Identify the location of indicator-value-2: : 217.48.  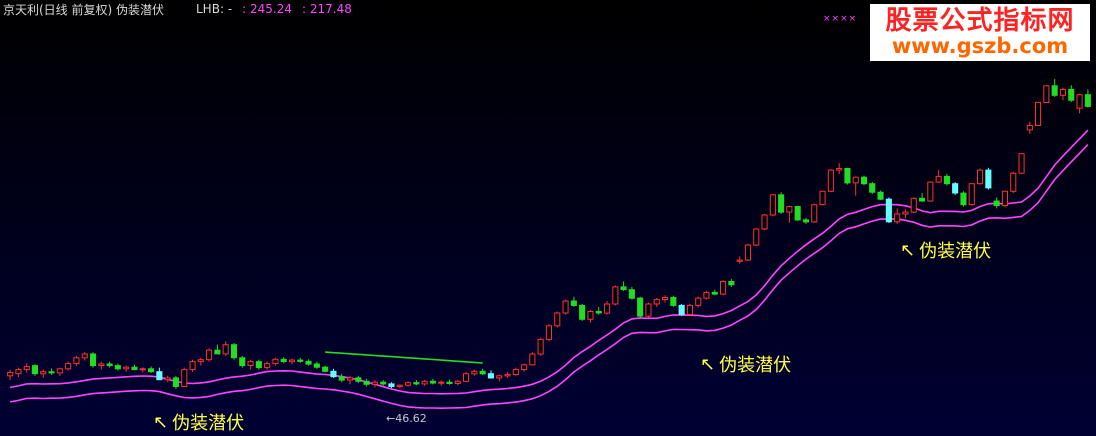
(327, 9).